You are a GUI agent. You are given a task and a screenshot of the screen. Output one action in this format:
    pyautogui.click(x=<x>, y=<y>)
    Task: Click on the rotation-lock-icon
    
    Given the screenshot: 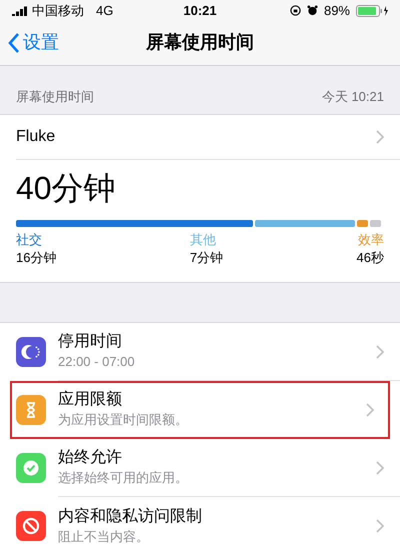 What is the action you would take?
    pyautogui.click(x=295, y=10)
    